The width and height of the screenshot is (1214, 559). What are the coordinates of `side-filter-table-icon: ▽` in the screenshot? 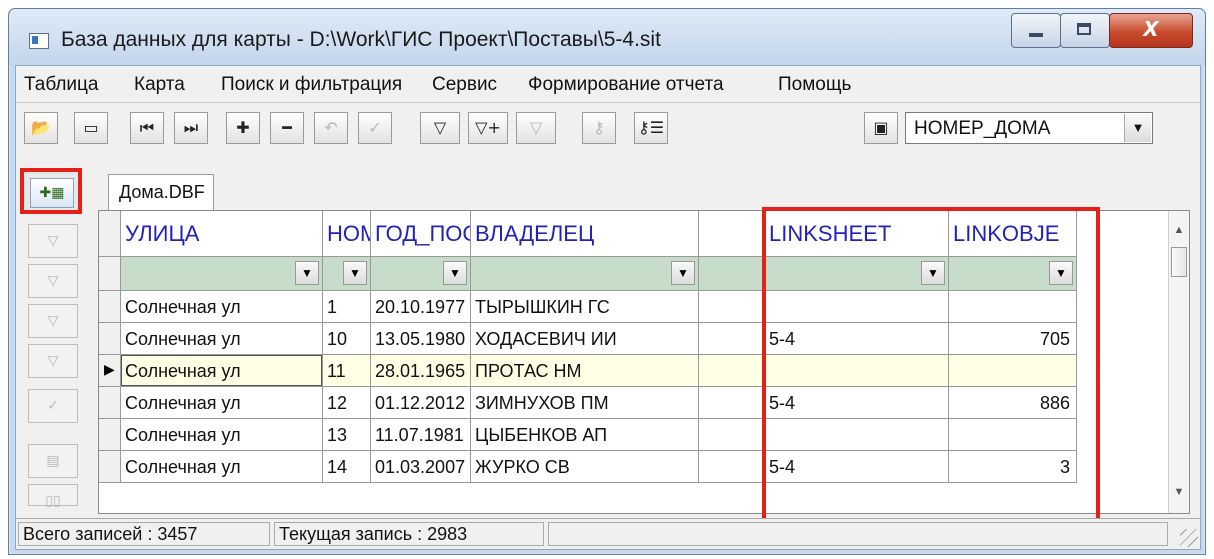 It's located at (53, 281).